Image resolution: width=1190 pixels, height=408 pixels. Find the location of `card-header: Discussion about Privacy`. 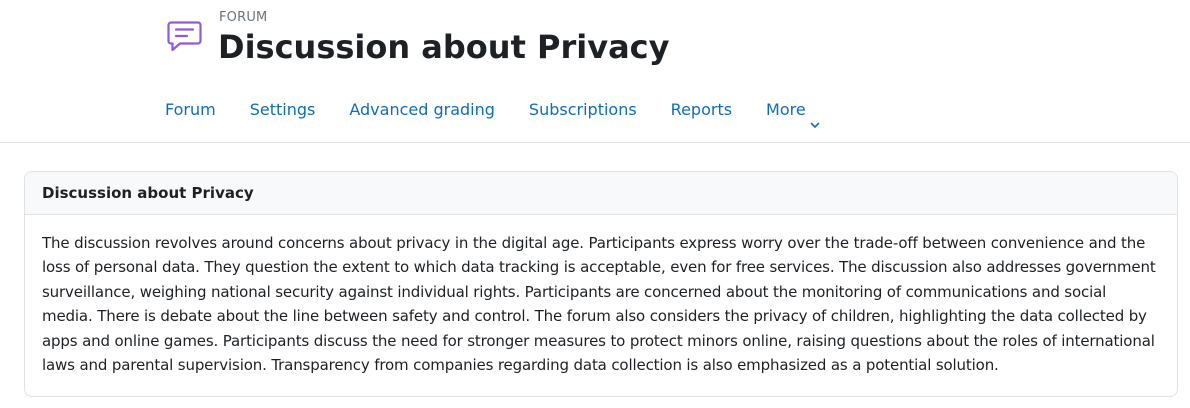

card-header: Discussion about Privacy is located at coordinates (601, 193).